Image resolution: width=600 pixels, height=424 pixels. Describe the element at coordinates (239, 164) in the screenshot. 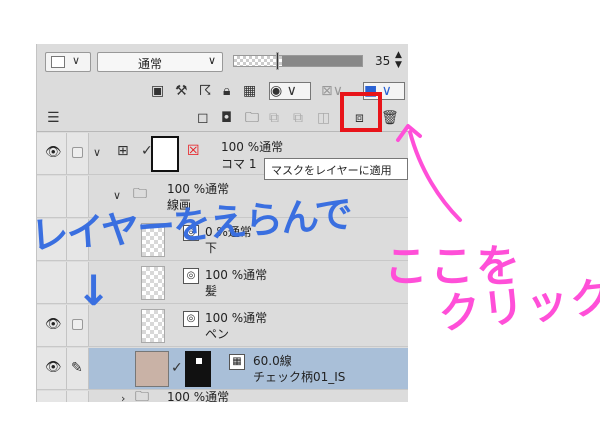

I see `layer-name: コマ 1` at that location.